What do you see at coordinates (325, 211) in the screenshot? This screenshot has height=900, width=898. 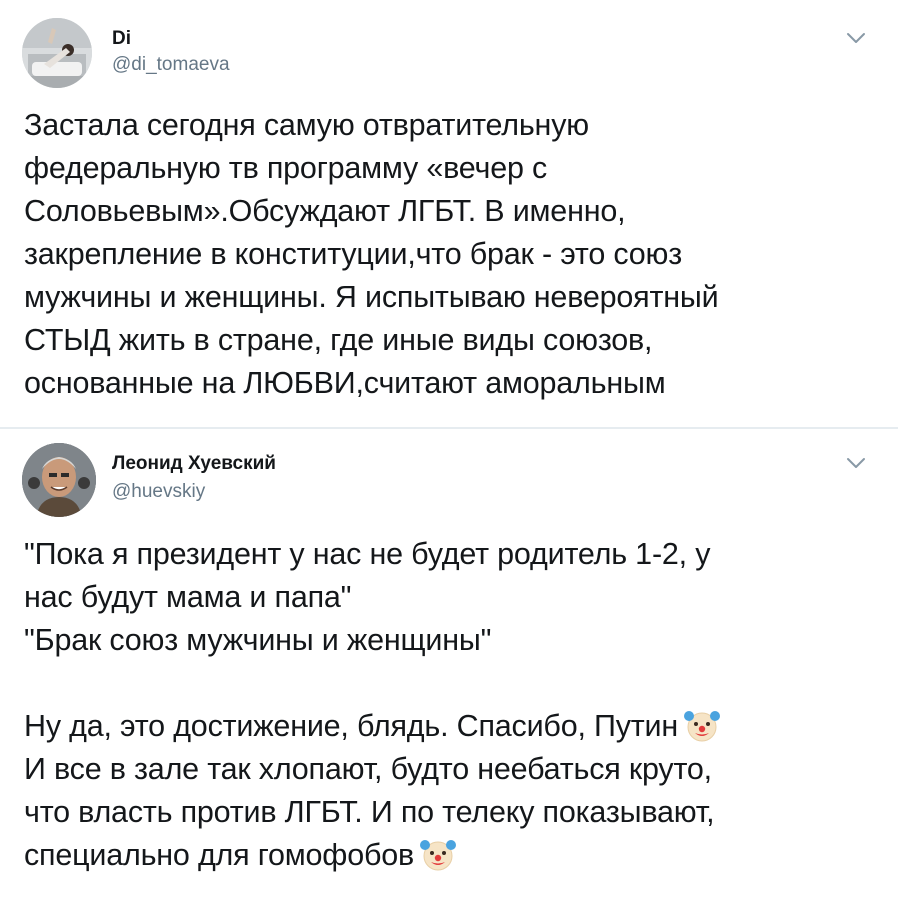 I see `tweet-line: Соловьевым».Обсуждают ЛГБТ. В именно,` at bounding box center [325, 211].